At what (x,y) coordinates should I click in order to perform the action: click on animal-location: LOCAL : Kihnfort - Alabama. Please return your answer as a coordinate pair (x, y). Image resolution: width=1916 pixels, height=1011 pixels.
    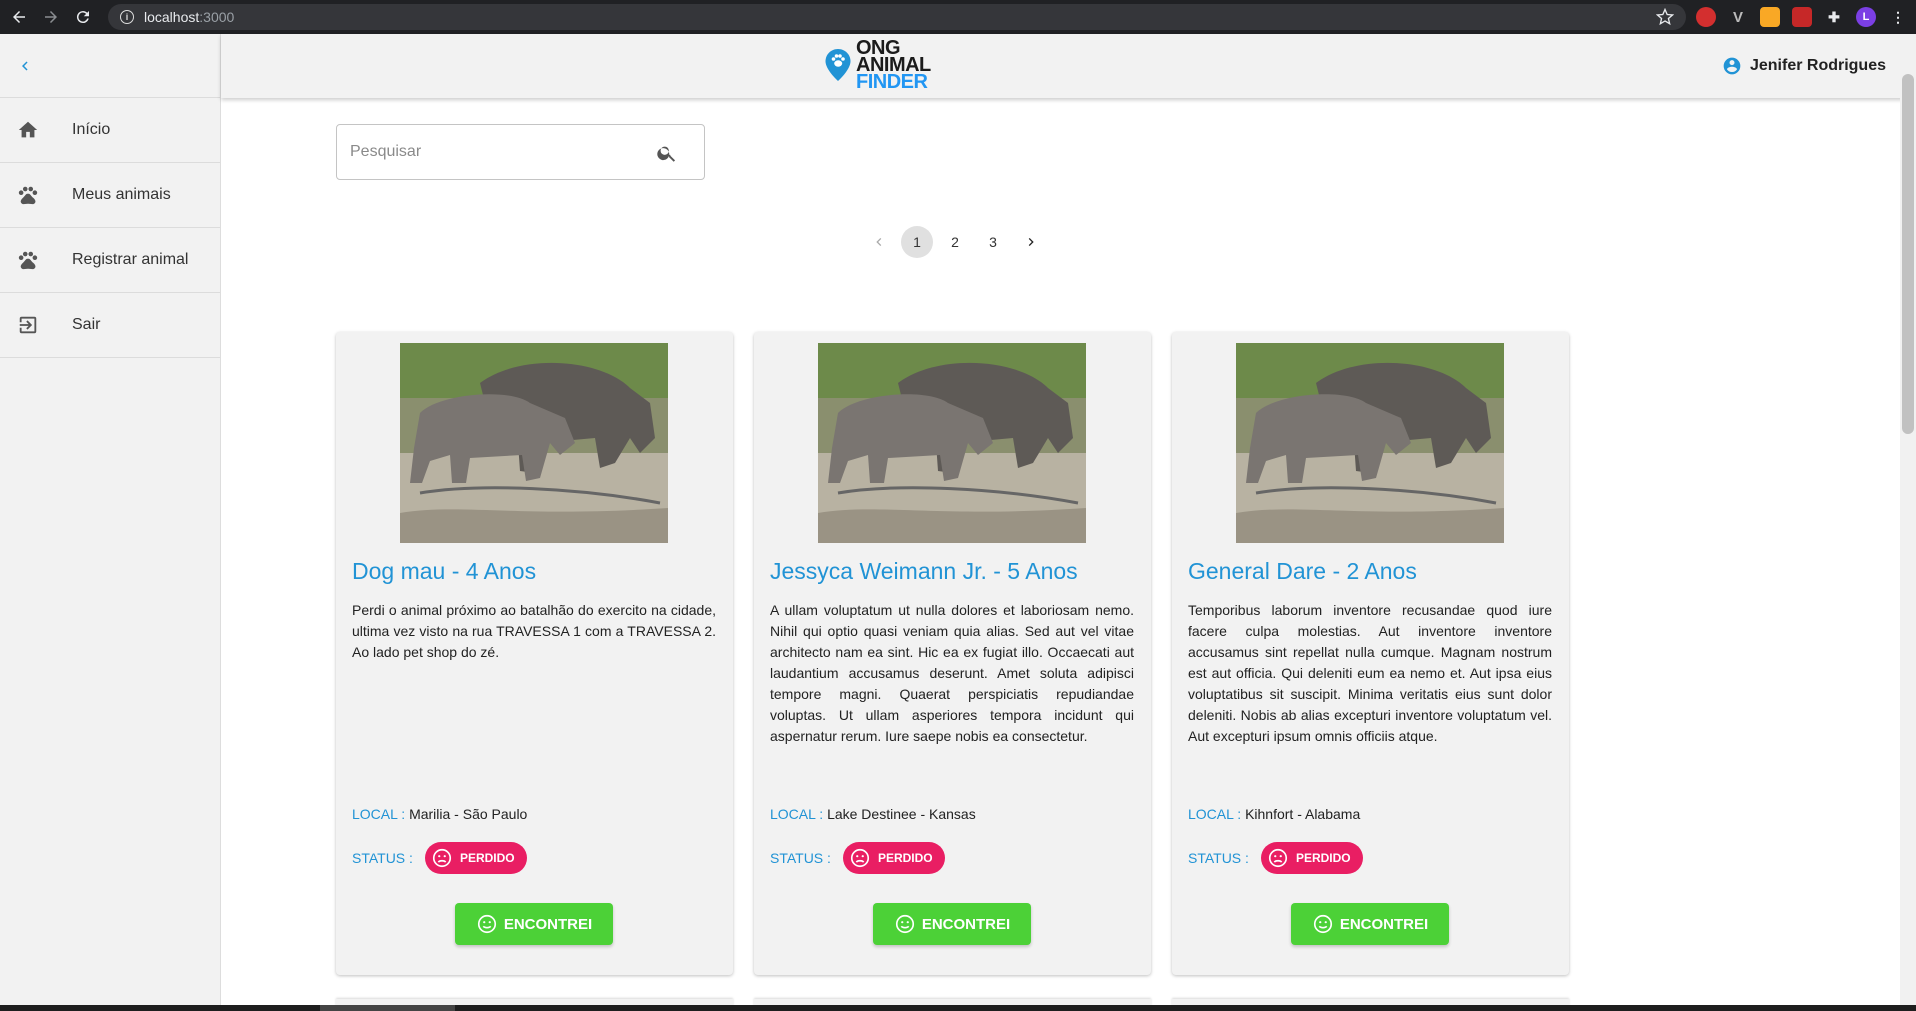
    Looking at the image, I should click on (1274, 814).